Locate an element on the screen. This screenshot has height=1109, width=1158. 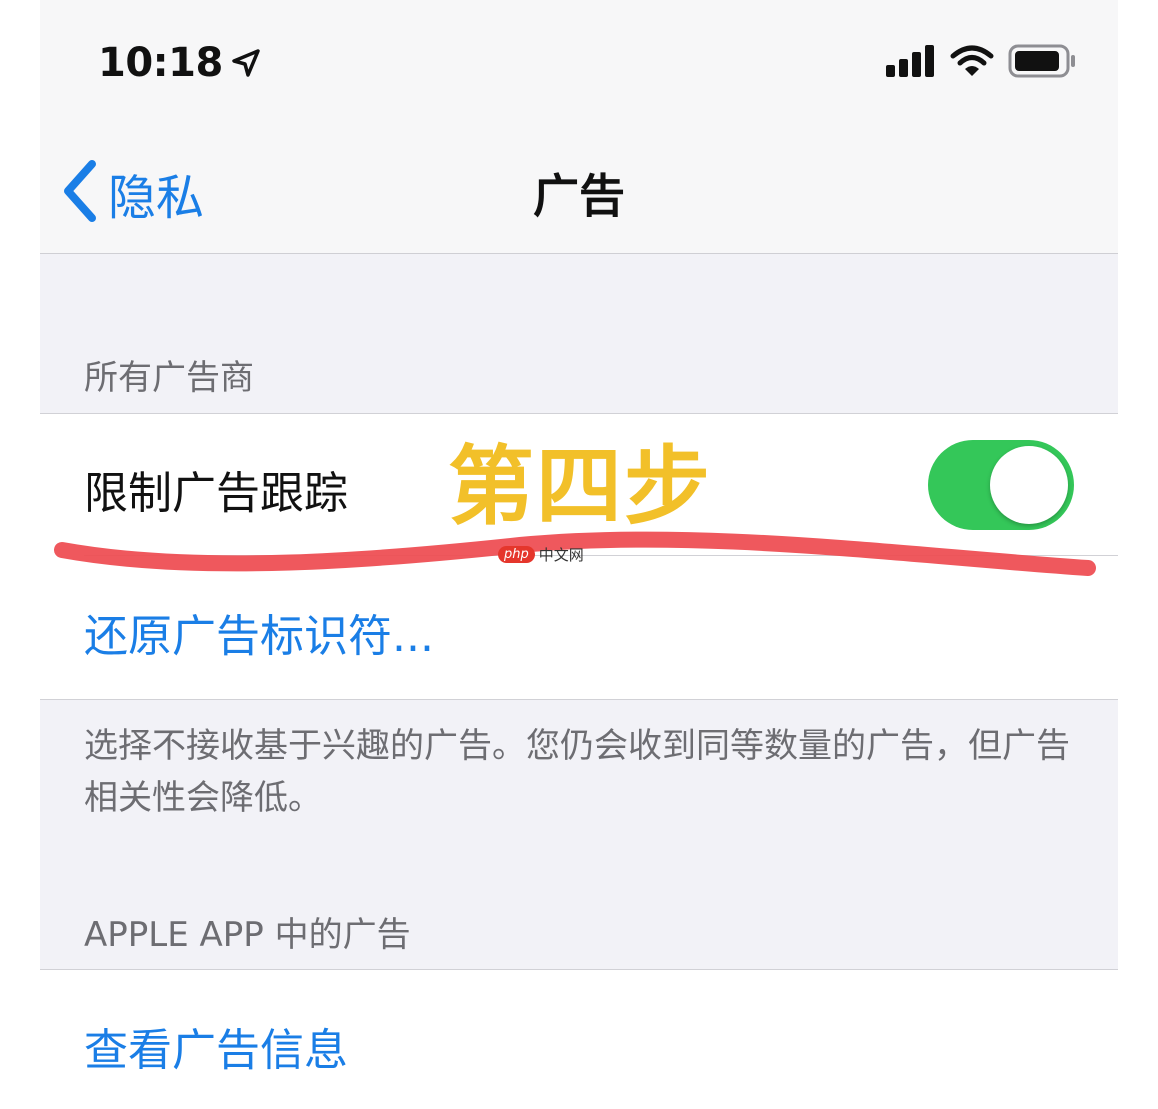
watermark-text: 中文网 is located at coordinates (561, 555).